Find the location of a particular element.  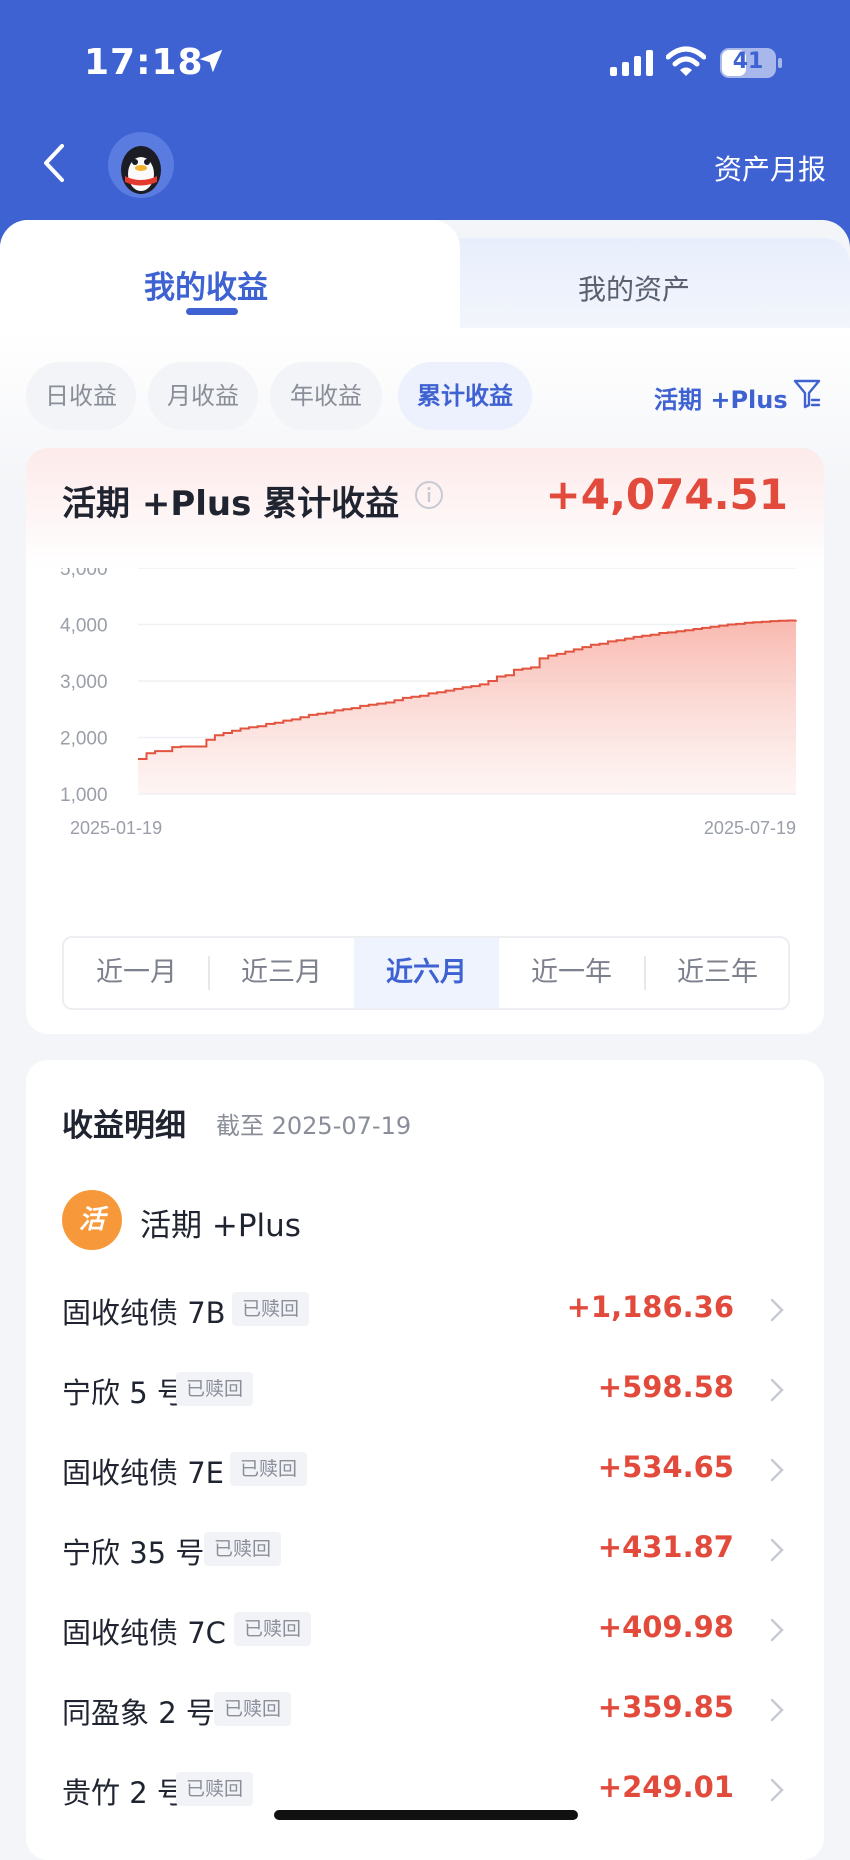

item-name: 宁欣 35 号 is located at coordinates (133, 1553).